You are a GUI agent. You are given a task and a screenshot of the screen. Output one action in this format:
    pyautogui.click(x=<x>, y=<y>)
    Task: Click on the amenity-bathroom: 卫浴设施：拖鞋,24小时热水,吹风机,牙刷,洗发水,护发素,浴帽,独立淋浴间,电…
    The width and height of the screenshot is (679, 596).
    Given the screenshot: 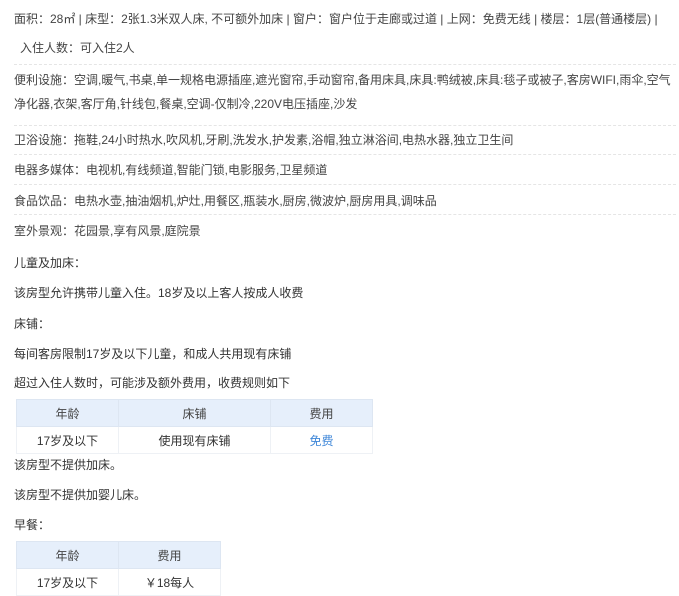 What is the action you would take?
    pyautogui.click(x=345, y=140)
    